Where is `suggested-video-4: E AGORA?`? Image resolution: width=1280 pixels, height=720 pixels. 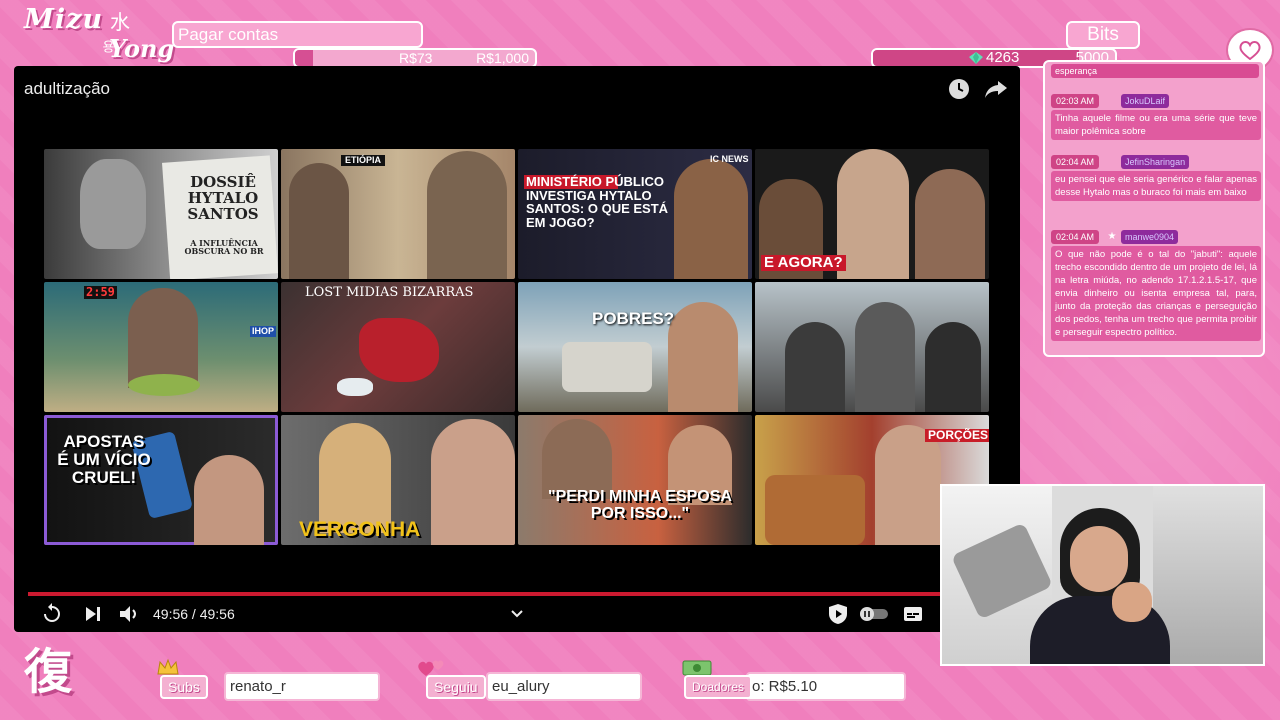
suggested-video-4: E AGORA? is located at coordinates (872, 214).